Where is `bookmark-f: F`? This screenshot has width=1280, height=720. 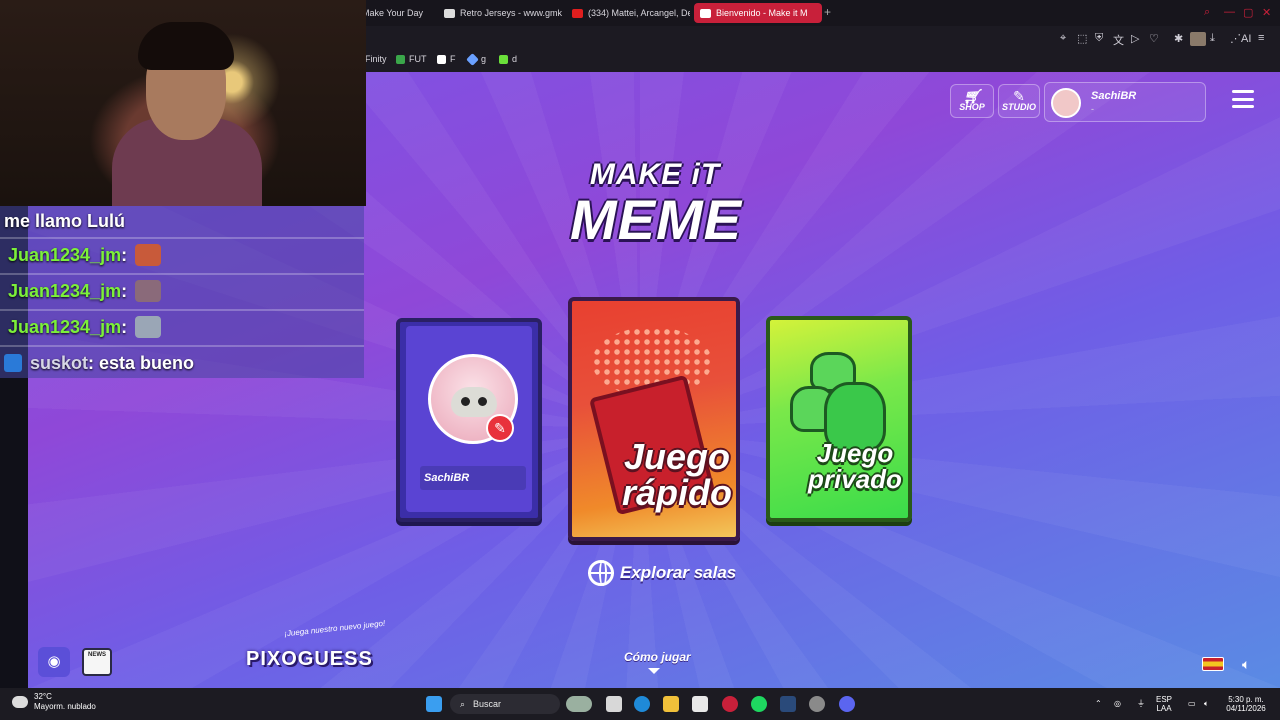 bookmark-f: F is located at coordinates (446, 59).